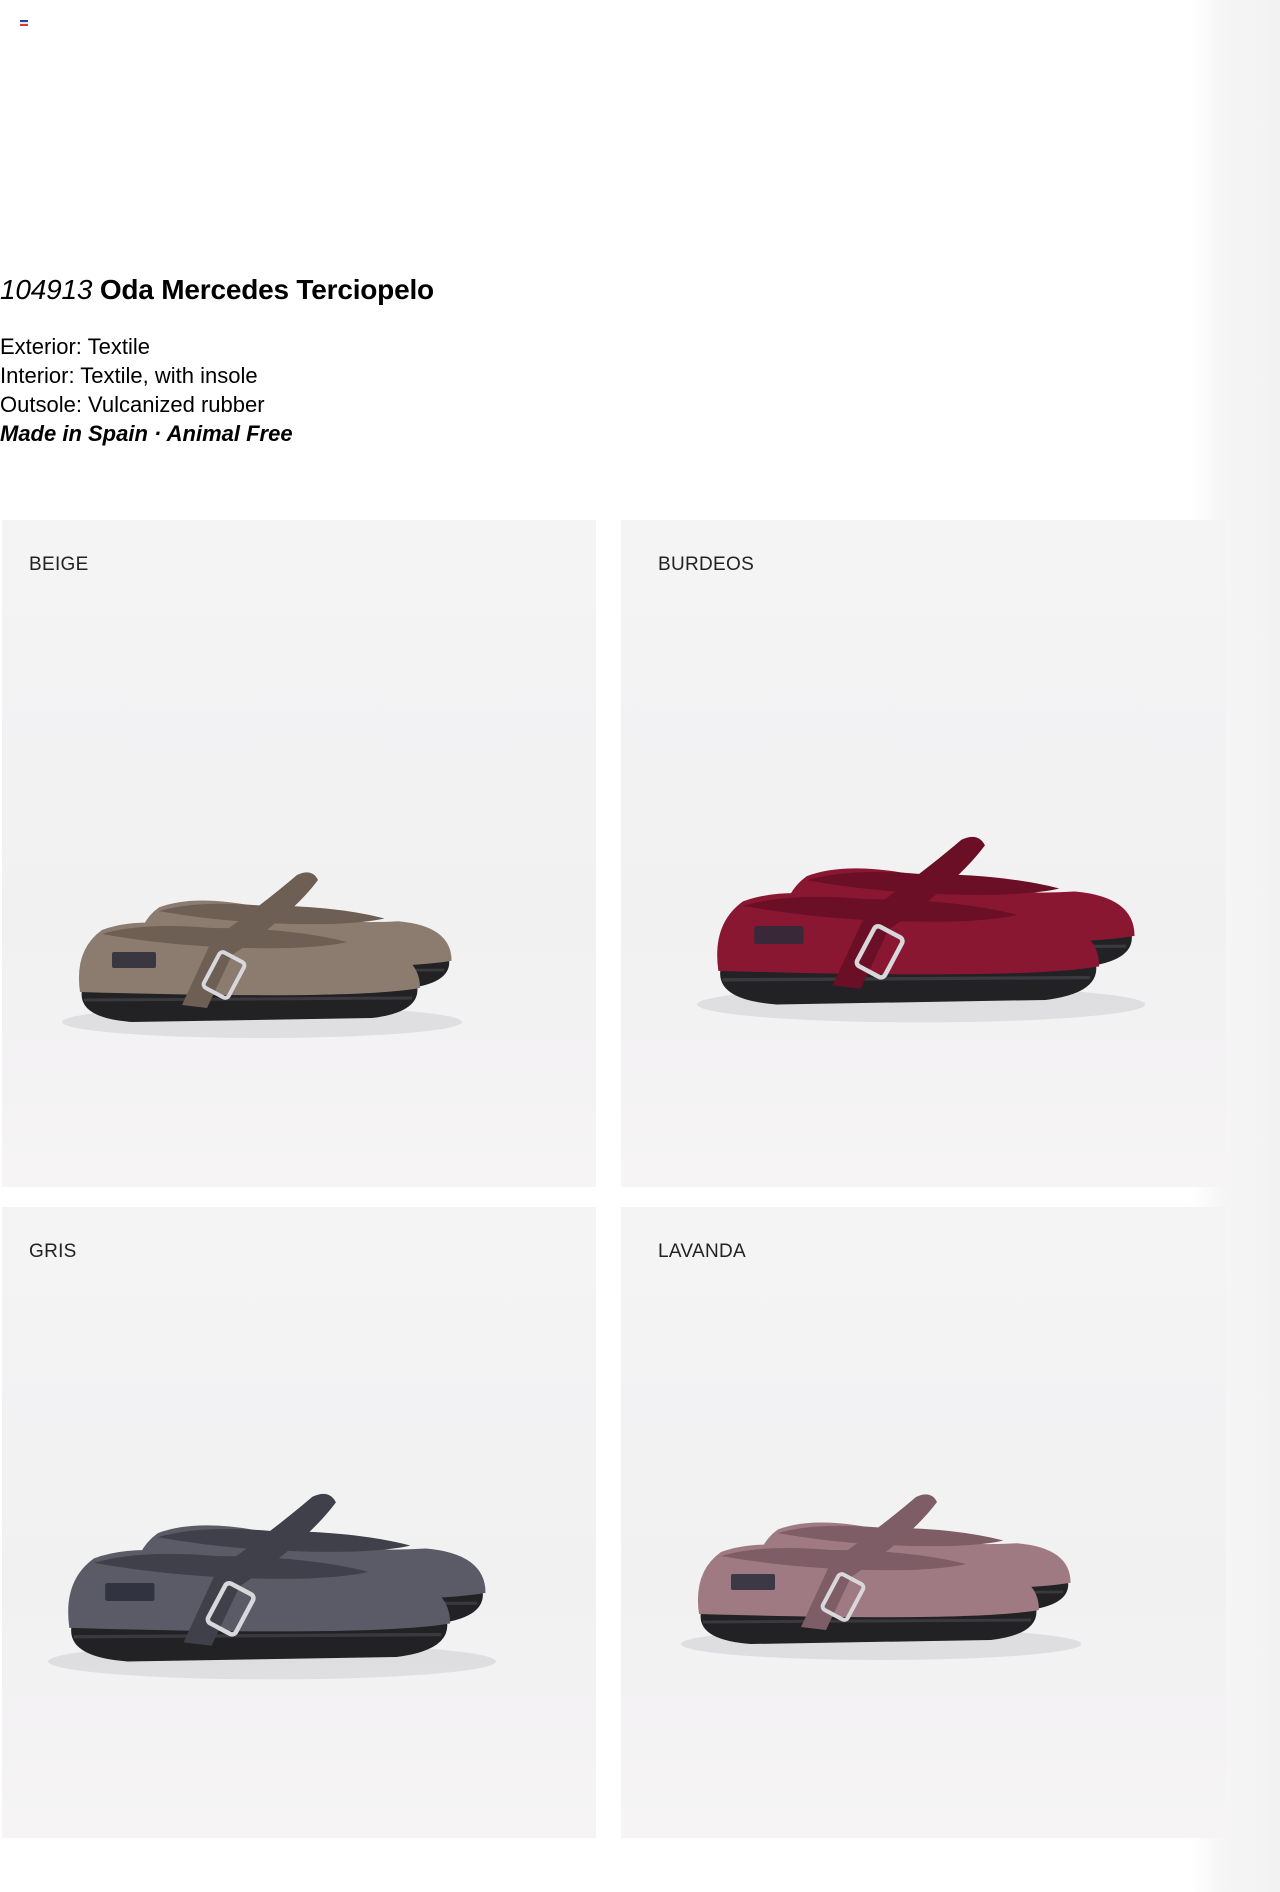  What do you see at coordinates (59, 564) in the screenshot?
I see `variant-label: BEIGE` at bounding box center [59, 564].